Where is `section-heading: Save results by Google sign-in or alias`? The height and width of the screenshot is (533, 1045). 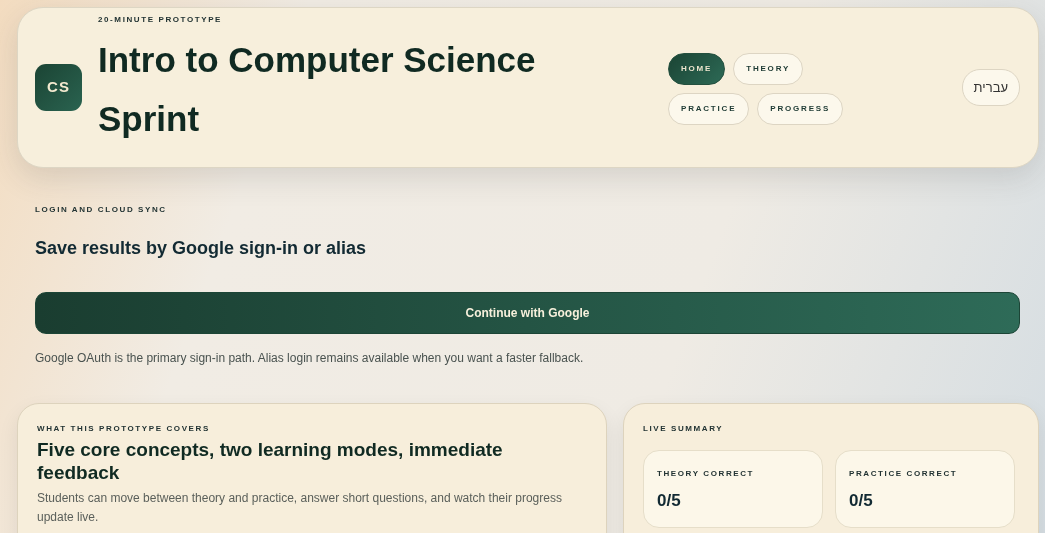 section-heading: Save results by Google sign-in or alias is located at coordinates (201, 248).